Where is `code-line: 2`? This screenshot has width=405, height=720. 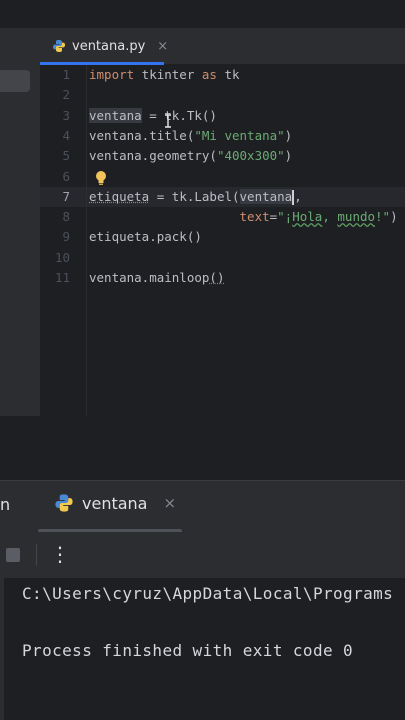 code-line: 2 is located at coordinates (222, 95).